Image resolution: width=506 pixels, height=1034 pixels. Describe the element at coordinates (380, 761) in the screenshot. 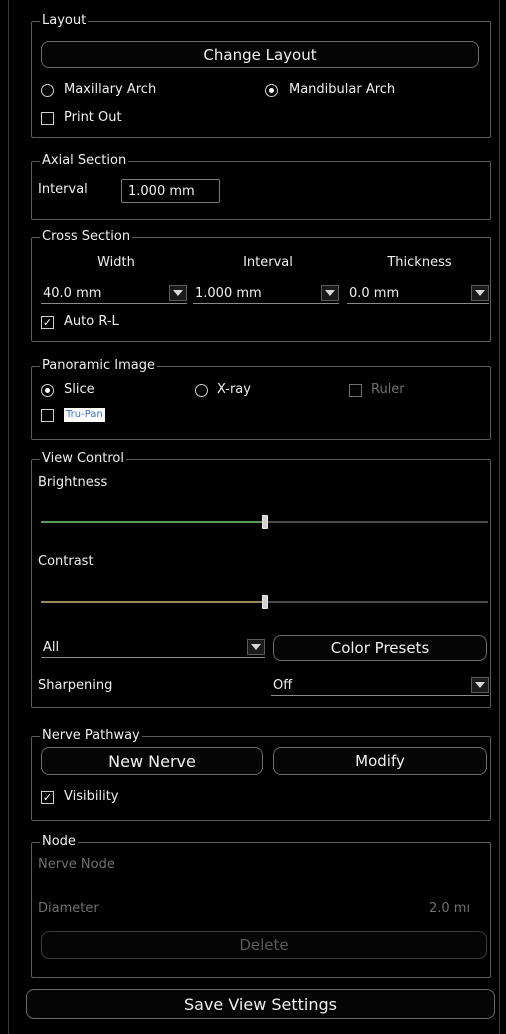

I see `modify-button: Modify` at that location.